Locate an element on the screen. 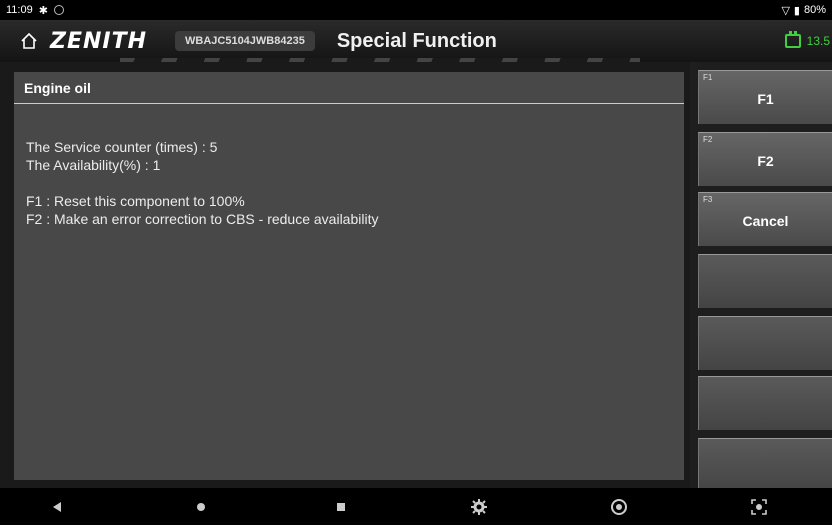  cancel-button: F3 Cancel is located at coordinates (765, 219).